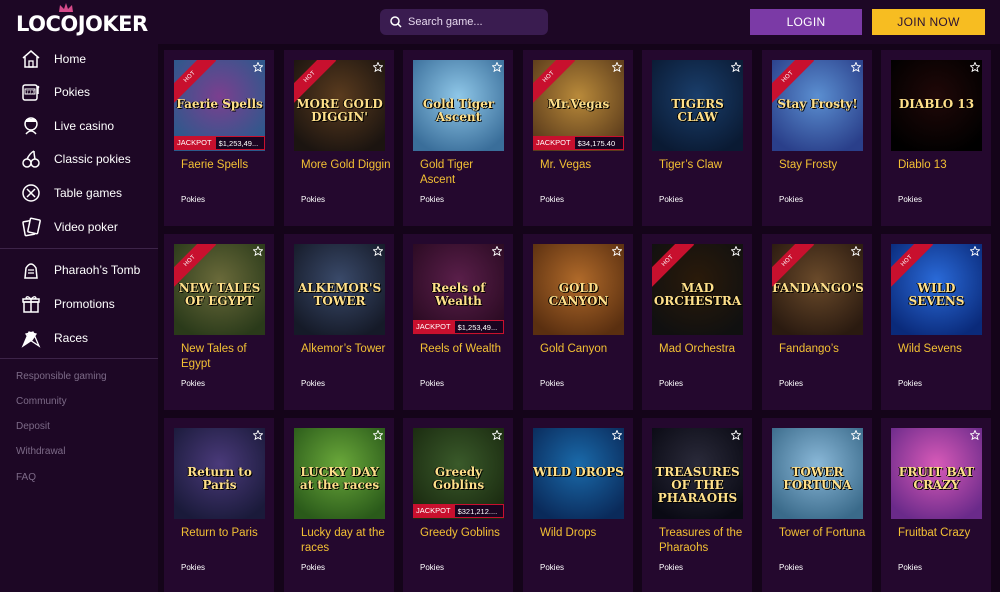 Image resolution: width=1000 pixels, height=592 pixels. Describe the element at coordinates (79, 270) in the screenshot. I see `sidebar-item-pharaohs-tomb: Pharaoh’s Tomb` at that location.